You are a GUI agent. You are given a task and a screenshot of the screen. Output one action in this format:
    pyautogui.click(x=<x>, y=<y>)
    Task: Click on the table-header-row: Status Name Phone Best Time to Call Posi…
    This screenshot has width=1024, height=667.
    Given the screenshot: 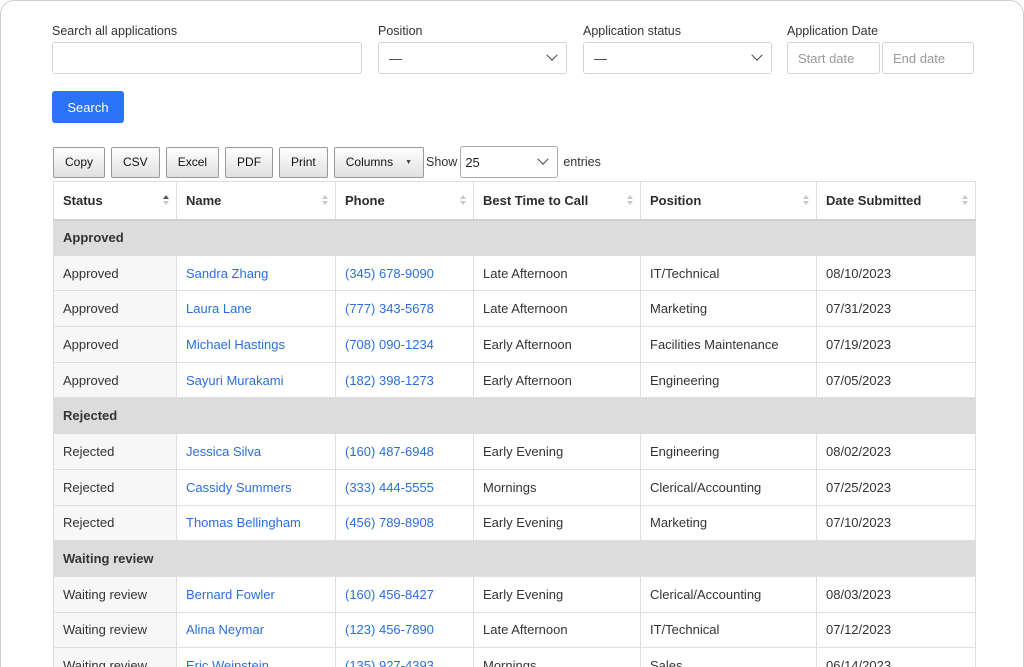 What is the action you would take?
    pyautogui.click(x=514, y=201)
    